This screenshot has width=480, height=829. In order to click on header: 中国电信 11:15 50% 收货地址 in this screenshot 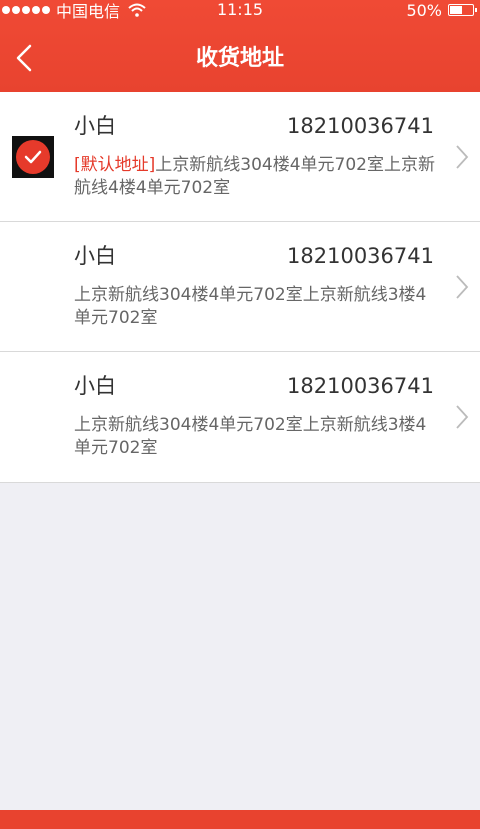, I will do `click(240, 46)`.